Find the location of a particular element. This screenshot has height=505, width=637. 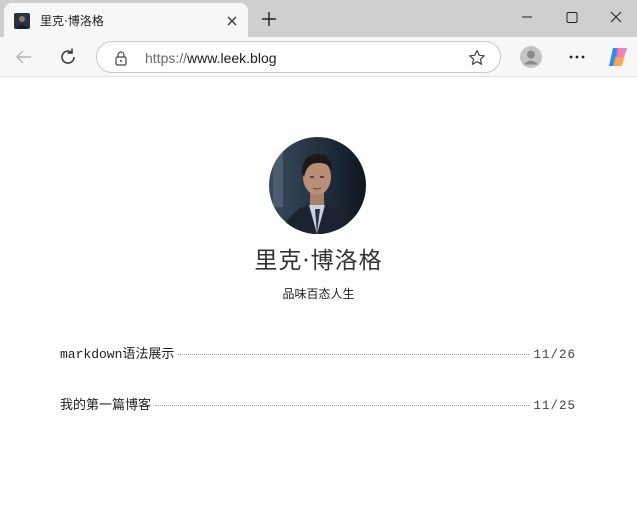

url-scheme: https:// is located at coordinates (166, 58).